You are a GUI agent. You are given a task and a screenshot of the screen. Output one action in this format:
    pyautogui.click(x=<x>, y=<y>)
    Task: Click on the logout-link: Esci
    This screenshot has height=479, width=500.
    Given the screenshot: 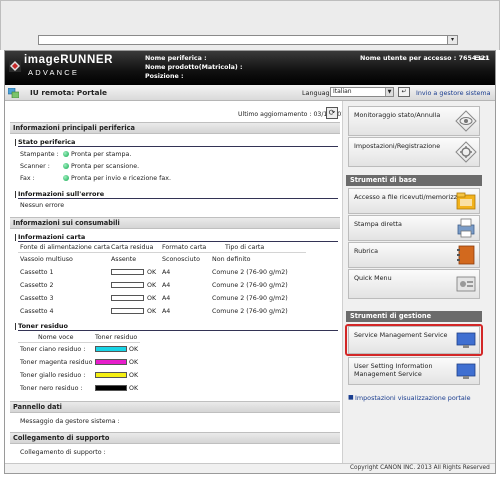 What is the action you would take?
    pyautogui.click(x=481, y=58)
    